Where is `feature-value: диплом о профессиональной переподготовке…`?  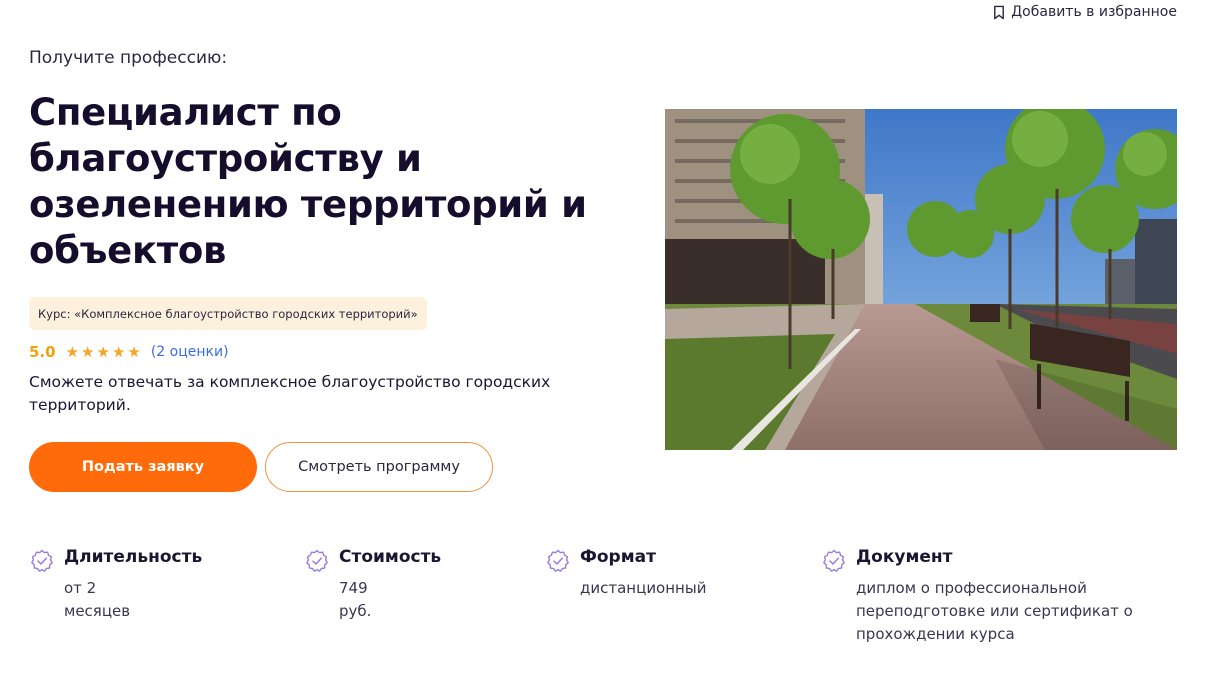 feature-value: диплом о профессиональной переподготовке… is located at coordinates (994, 611).